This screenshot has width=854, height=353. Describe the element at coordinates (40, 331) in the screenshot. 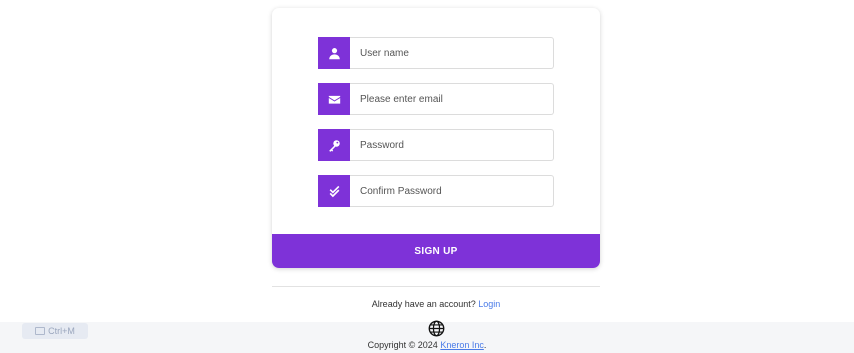

I see `keyboard-icon` at that location.